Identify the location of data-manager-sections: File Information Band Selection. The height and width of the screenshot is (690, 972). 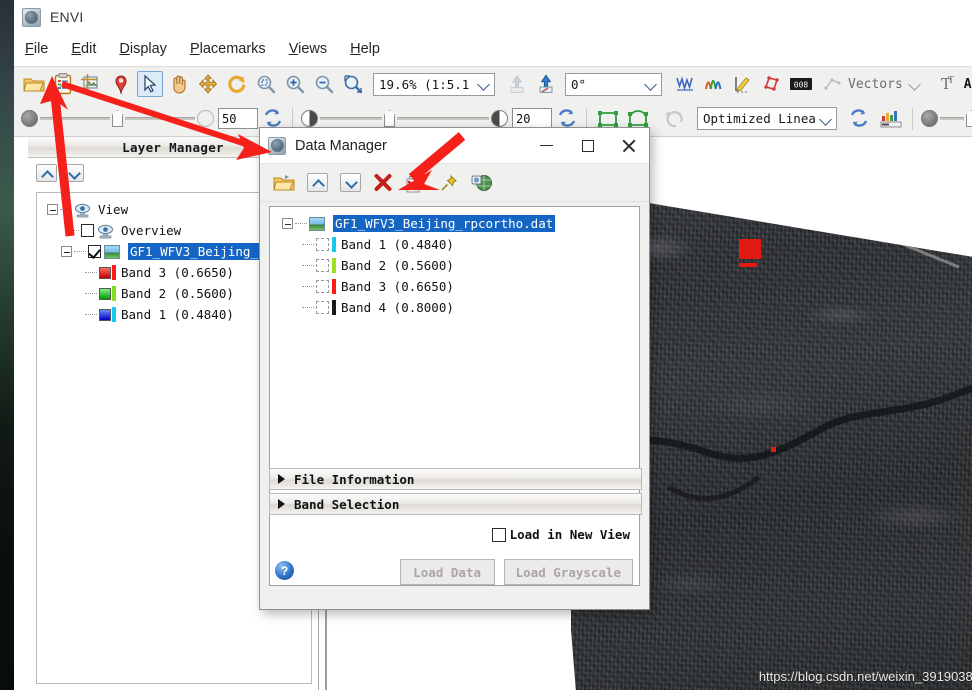
(455, 493).